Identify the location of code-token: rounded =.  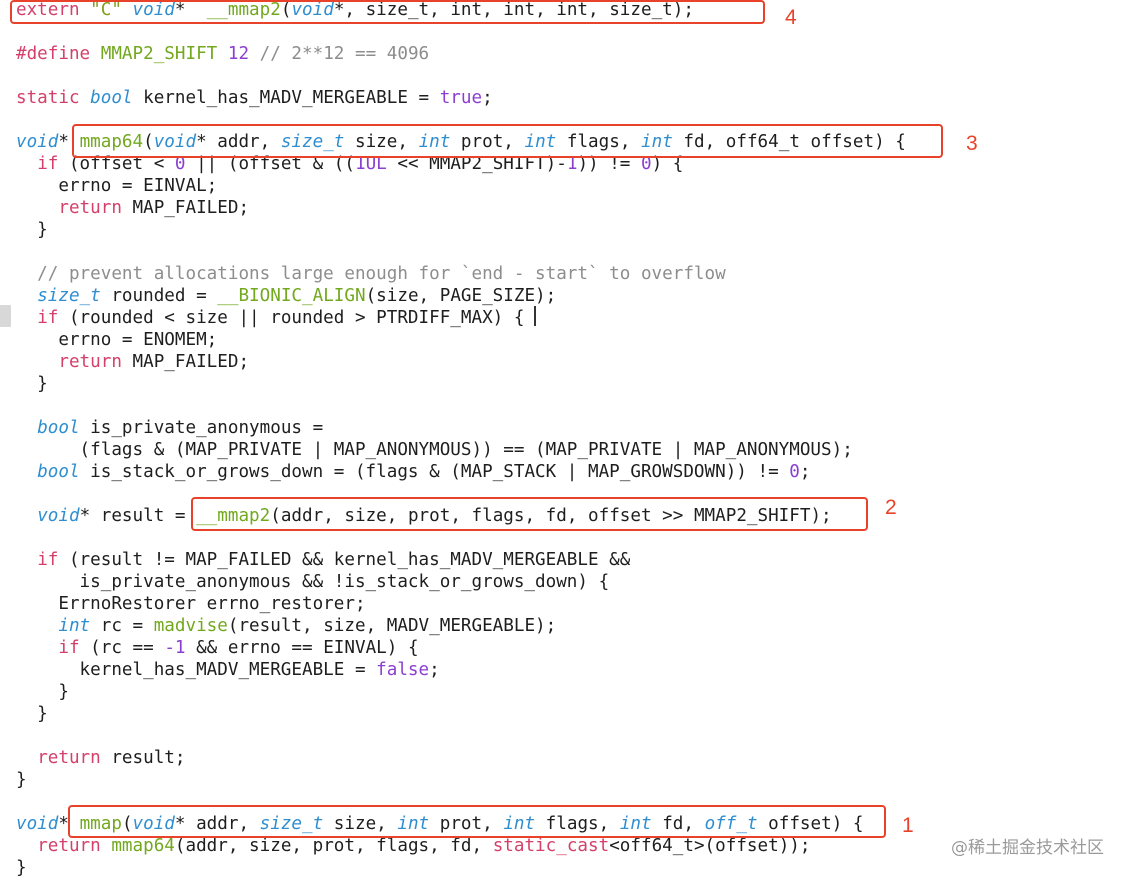
(159, 296).